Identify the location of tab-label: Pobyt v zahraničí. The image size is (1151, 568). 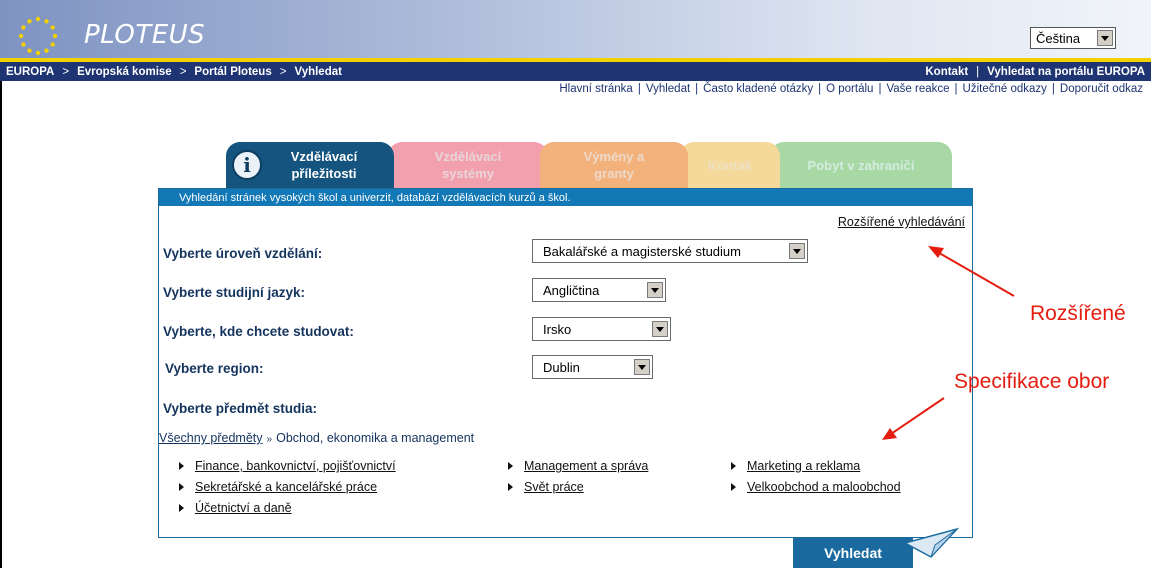
(861, 165).